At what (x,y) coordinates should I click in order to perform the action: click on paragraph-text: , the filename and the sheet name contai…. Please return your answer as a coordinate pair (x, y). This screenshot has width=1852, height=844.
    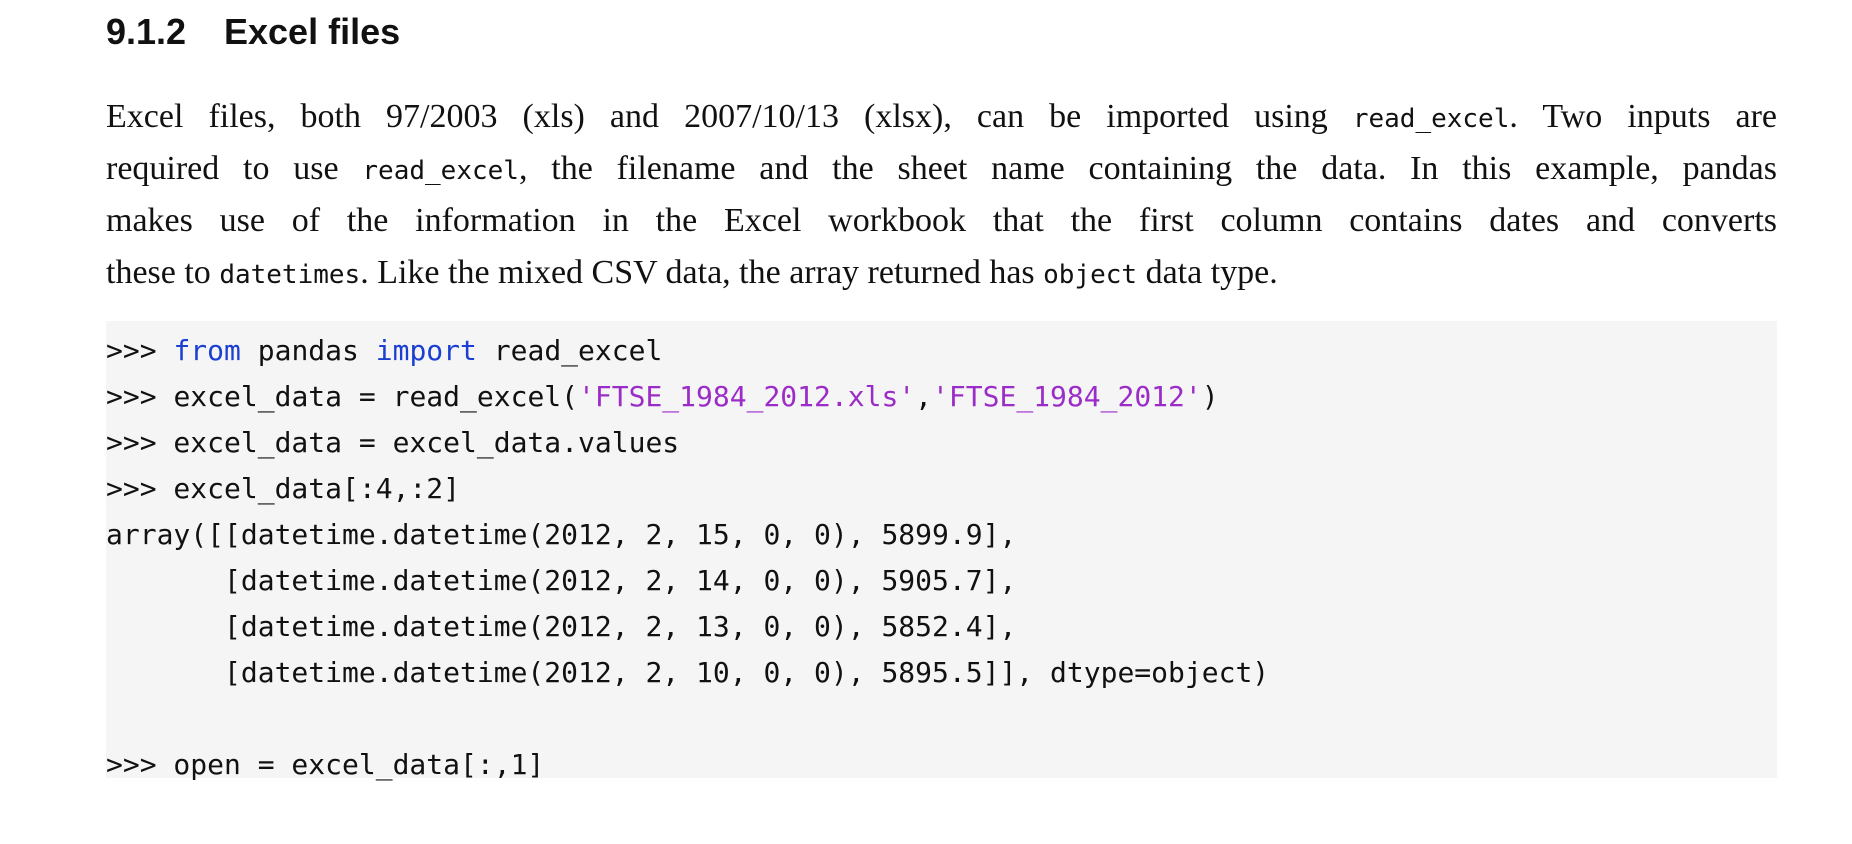
    Looking at the image, I should click on (1147, 168).